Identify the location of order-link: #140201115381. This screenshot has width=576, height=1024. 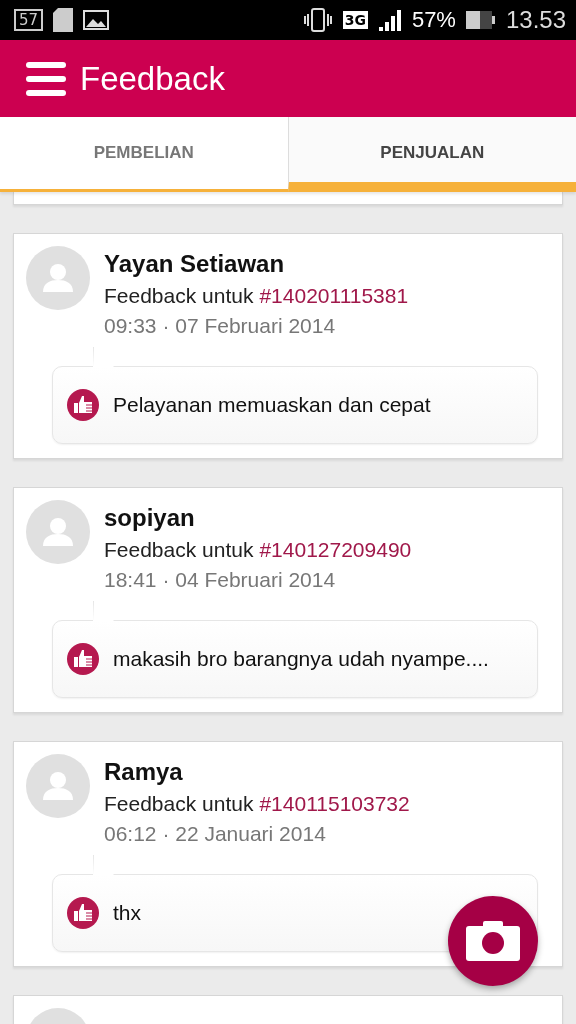
(334, 296).